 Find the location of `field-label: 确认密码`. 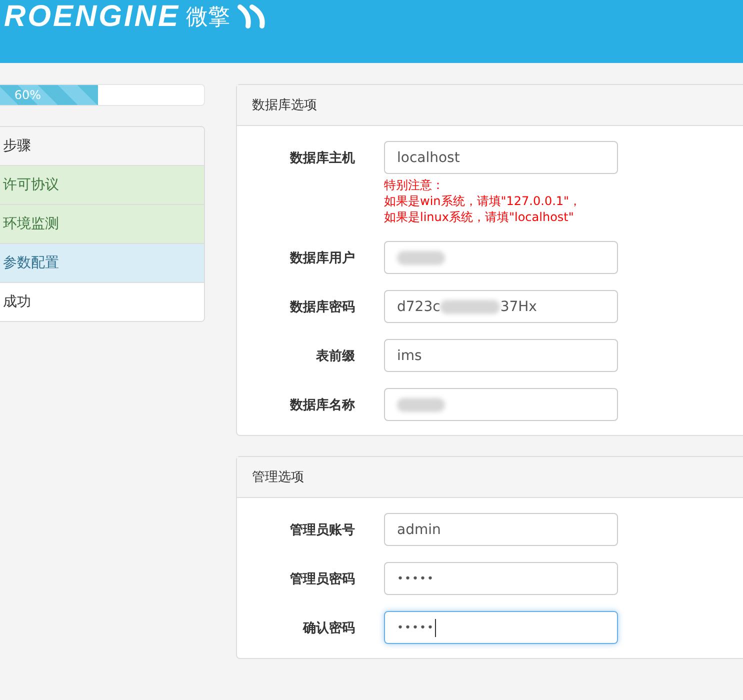

field-label: 确认密码 is located at coordinates (328, 628).